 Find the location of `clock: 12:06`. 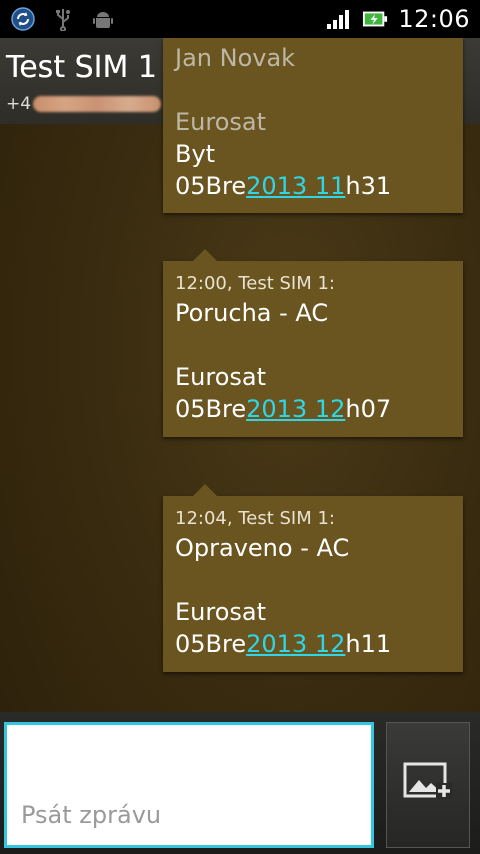

clock: 12:06 is located at coordinates (434, 19).